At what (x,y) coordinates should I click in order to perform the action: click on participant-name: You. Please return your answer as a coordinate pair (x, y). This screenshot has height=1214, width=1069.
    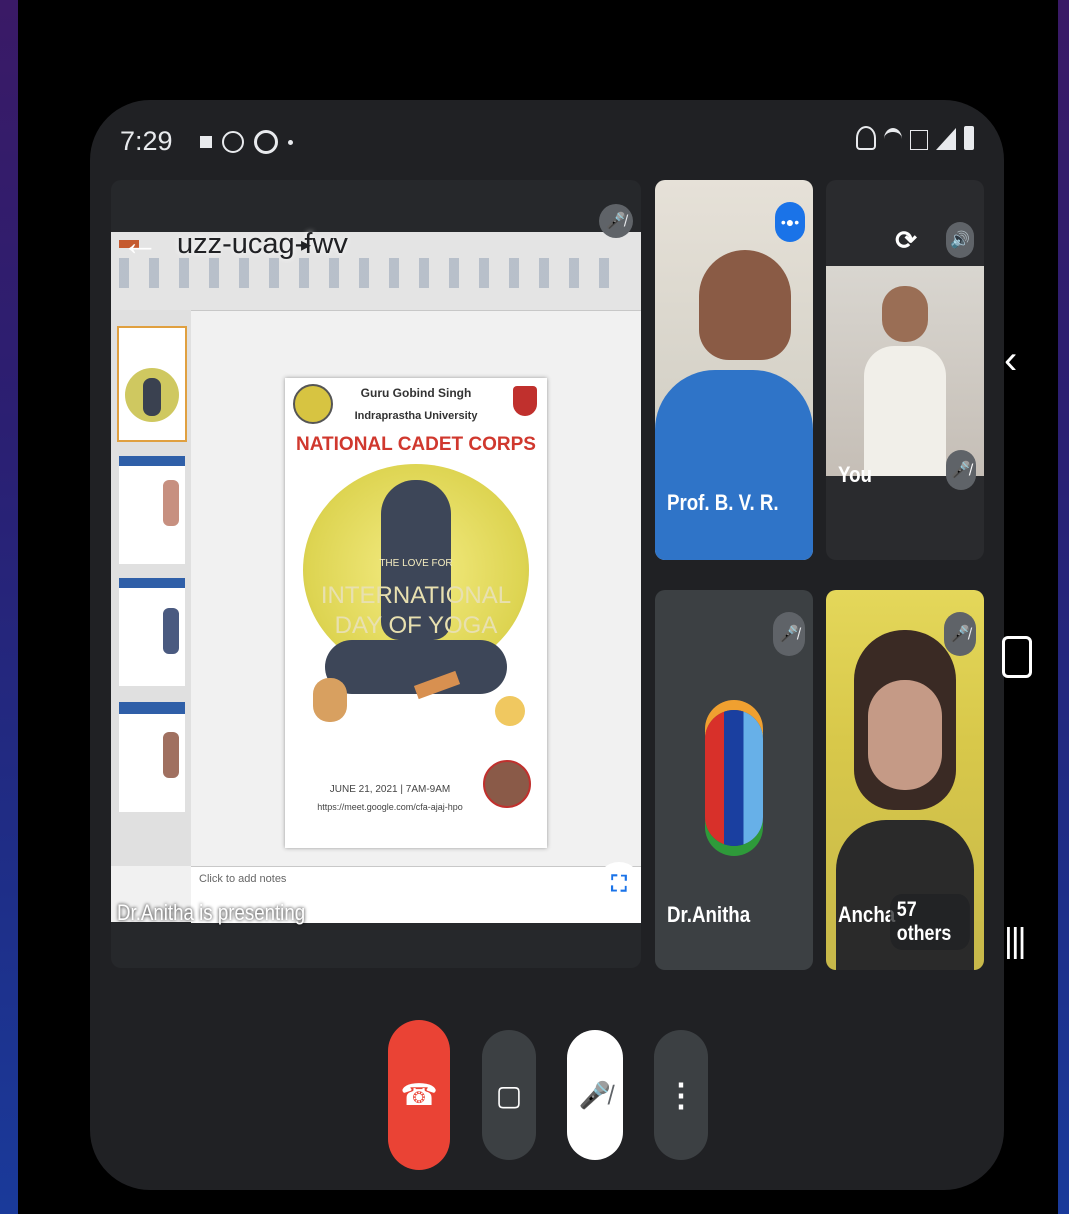
    Looking at the image, I should click on (855, 474).